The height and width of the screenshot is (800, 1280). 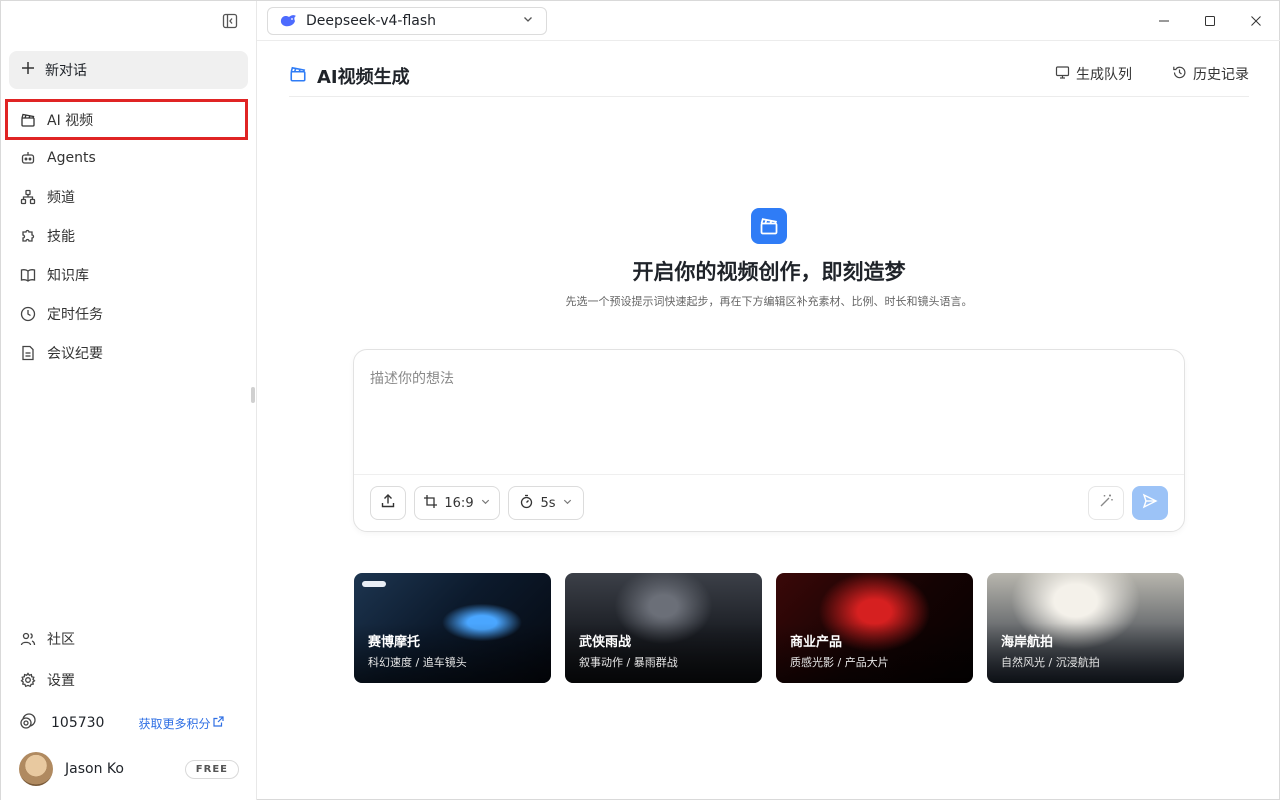 What do you see at coordinates (70, 120) in the screenshot?
I see `sidebar-item-label: AI 视频` at bounding box center [70, 120].